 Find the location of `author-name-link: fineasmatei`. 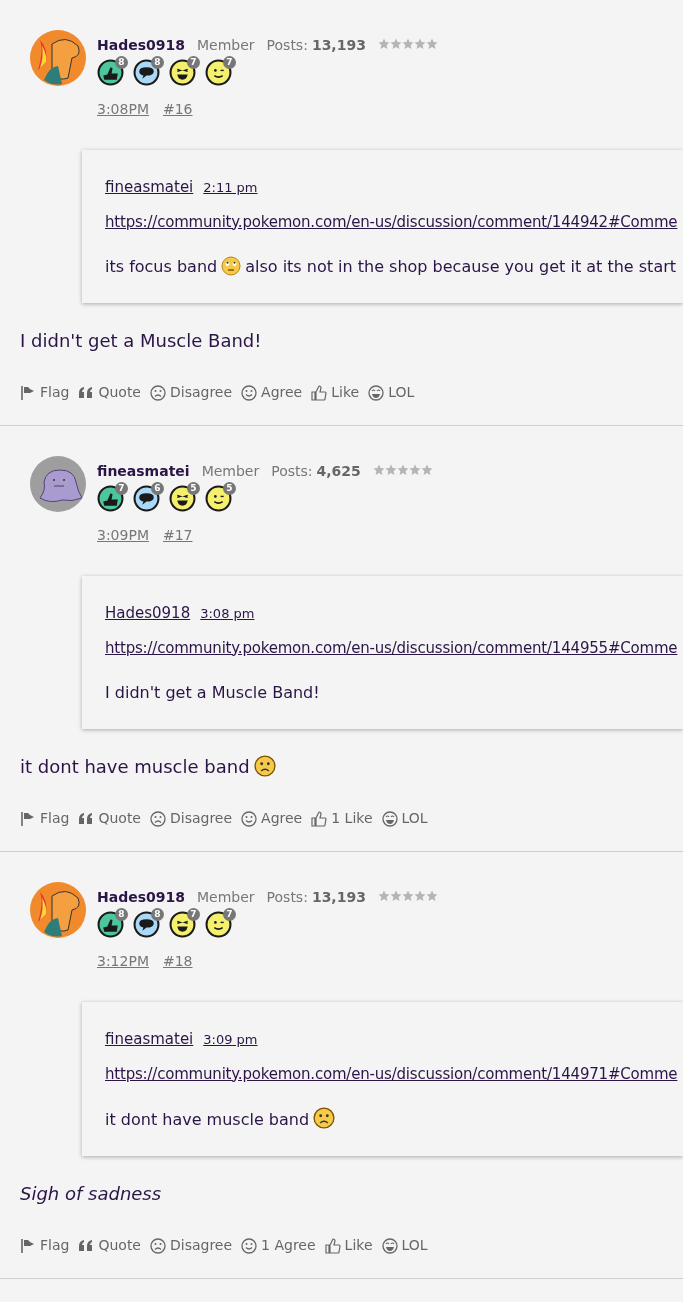

author-name-link: fineasmatei is located at coordinates (143, 471).